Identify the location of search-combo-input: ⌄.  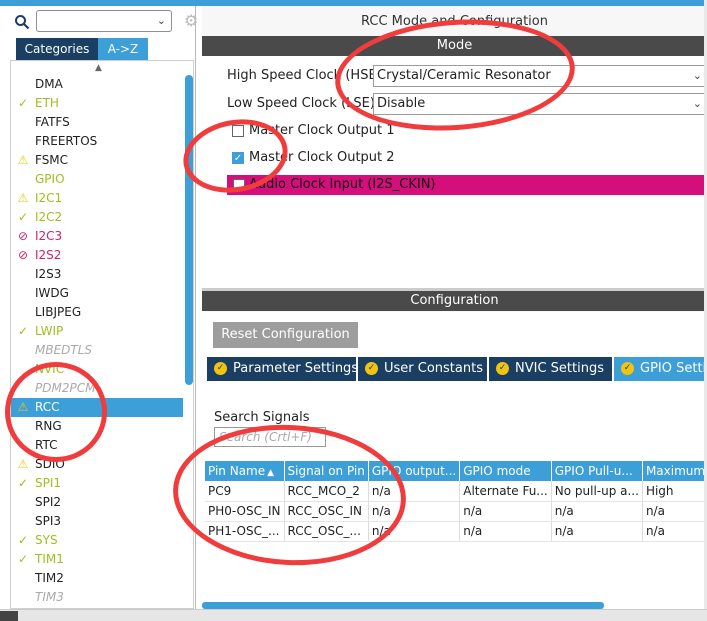
(104, 21).